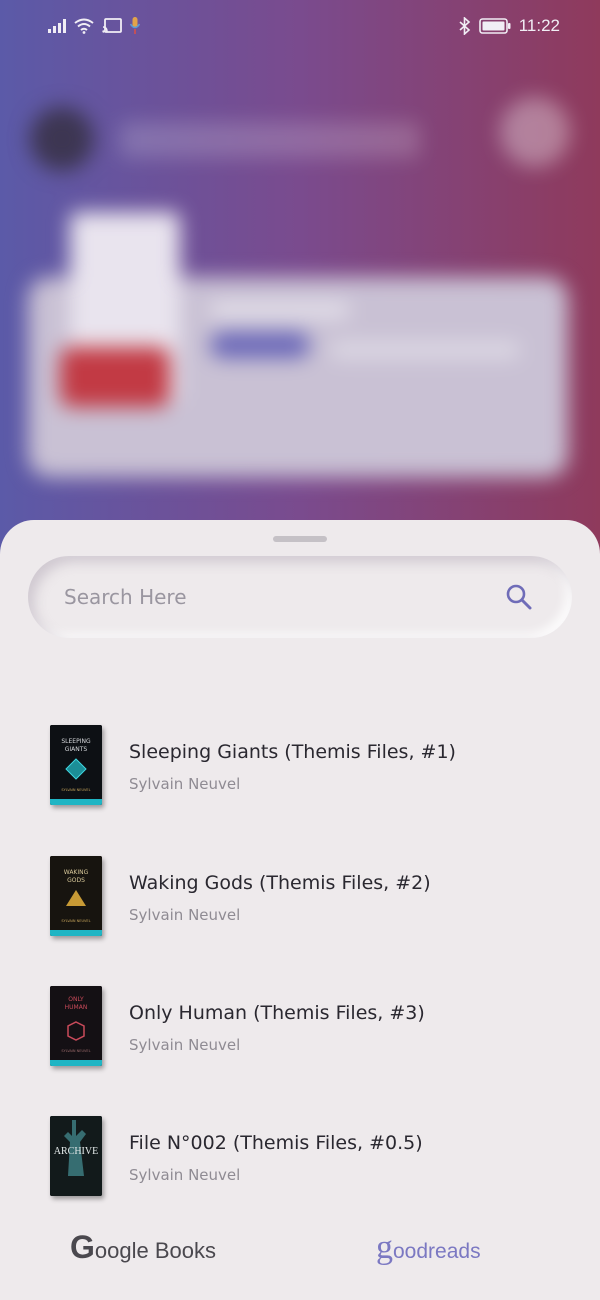 The width and height of the screenshot is (600, 1300). Describe the element at coordinates (437, 1251) in the screenshot. I see `goodreads-label: oodreads` at that location.